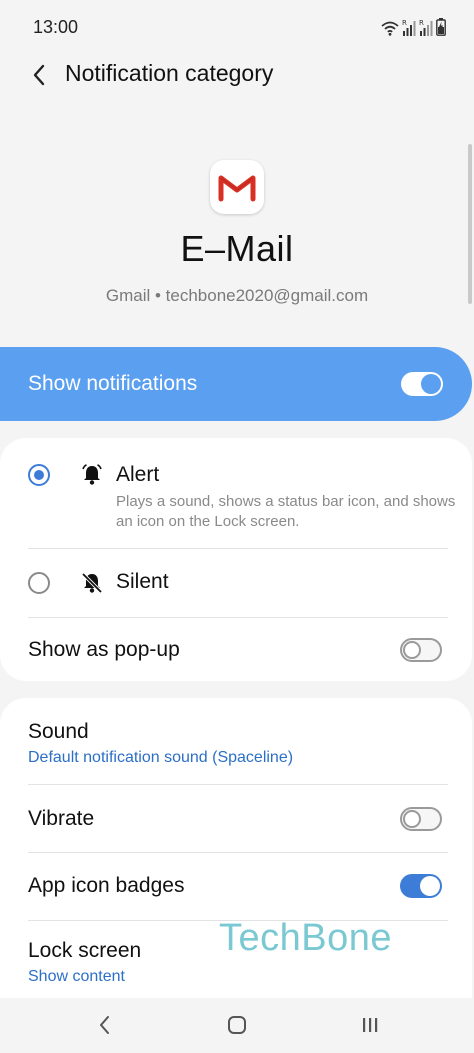 This screenshot has height=1053, width=474. I want to click on gmail-icon, so click(237, 187).